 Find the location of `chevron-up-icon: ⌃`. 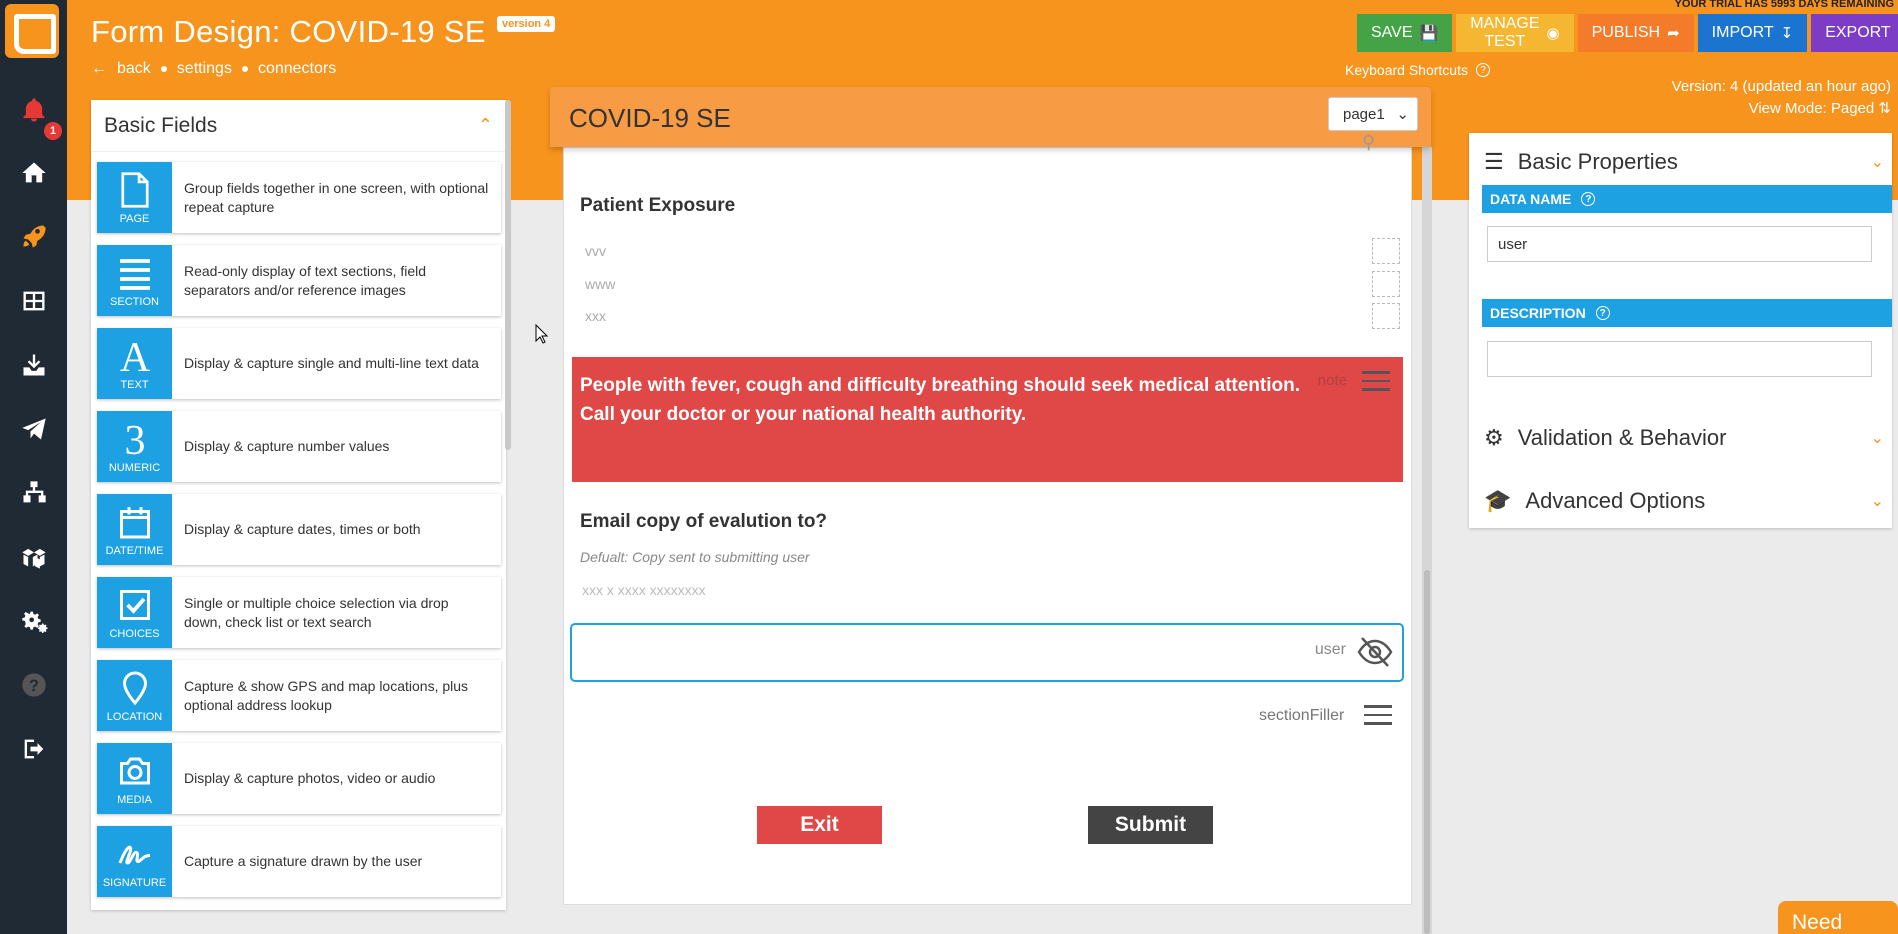

chevron-up-icon: ⌃ is located at coordinates (485, 125).